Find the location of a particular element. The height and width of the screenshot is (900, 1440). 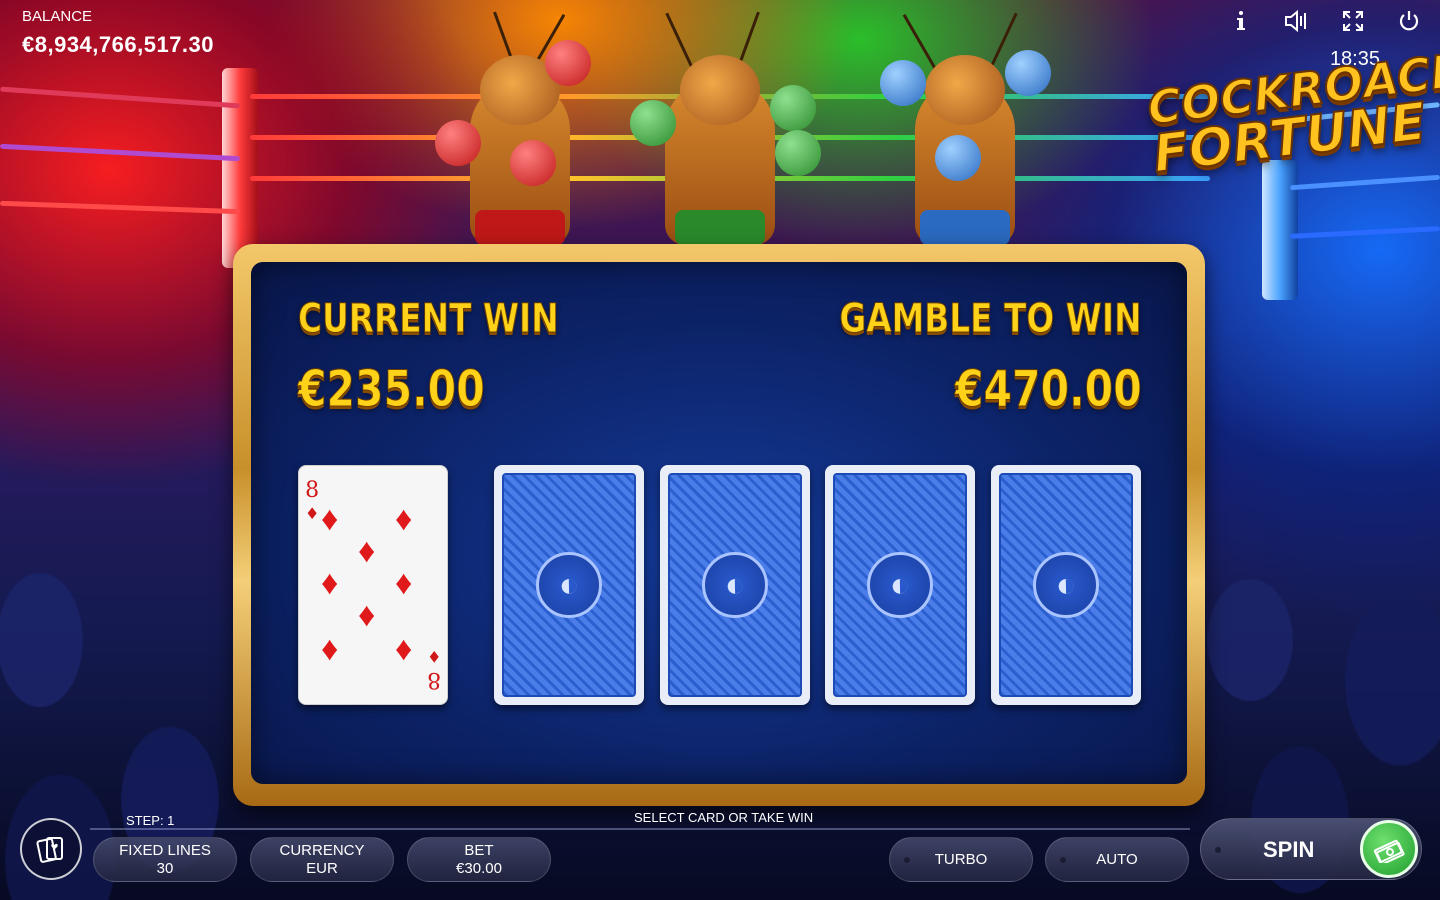

face-down-card-4: ◐ is located at coordinates (1066, 585).